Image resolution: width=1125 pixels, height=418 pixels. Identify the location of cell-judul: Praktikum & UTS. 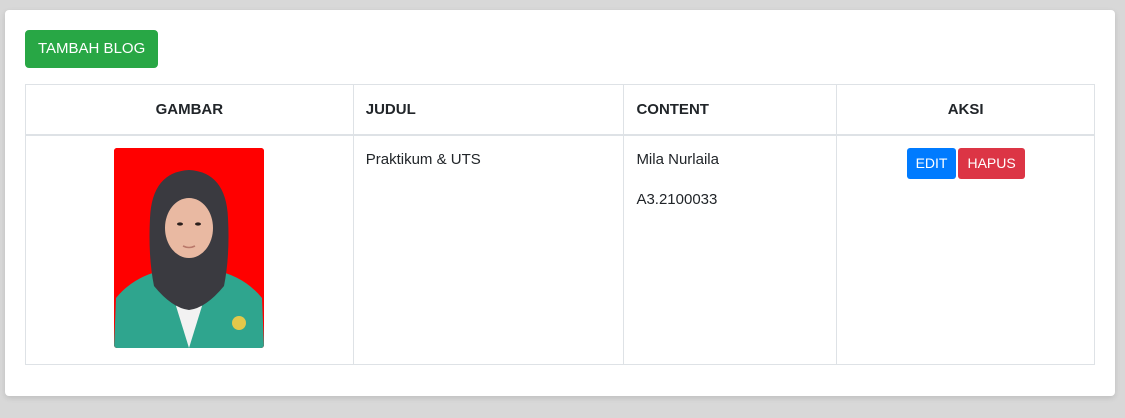
(488, 249).